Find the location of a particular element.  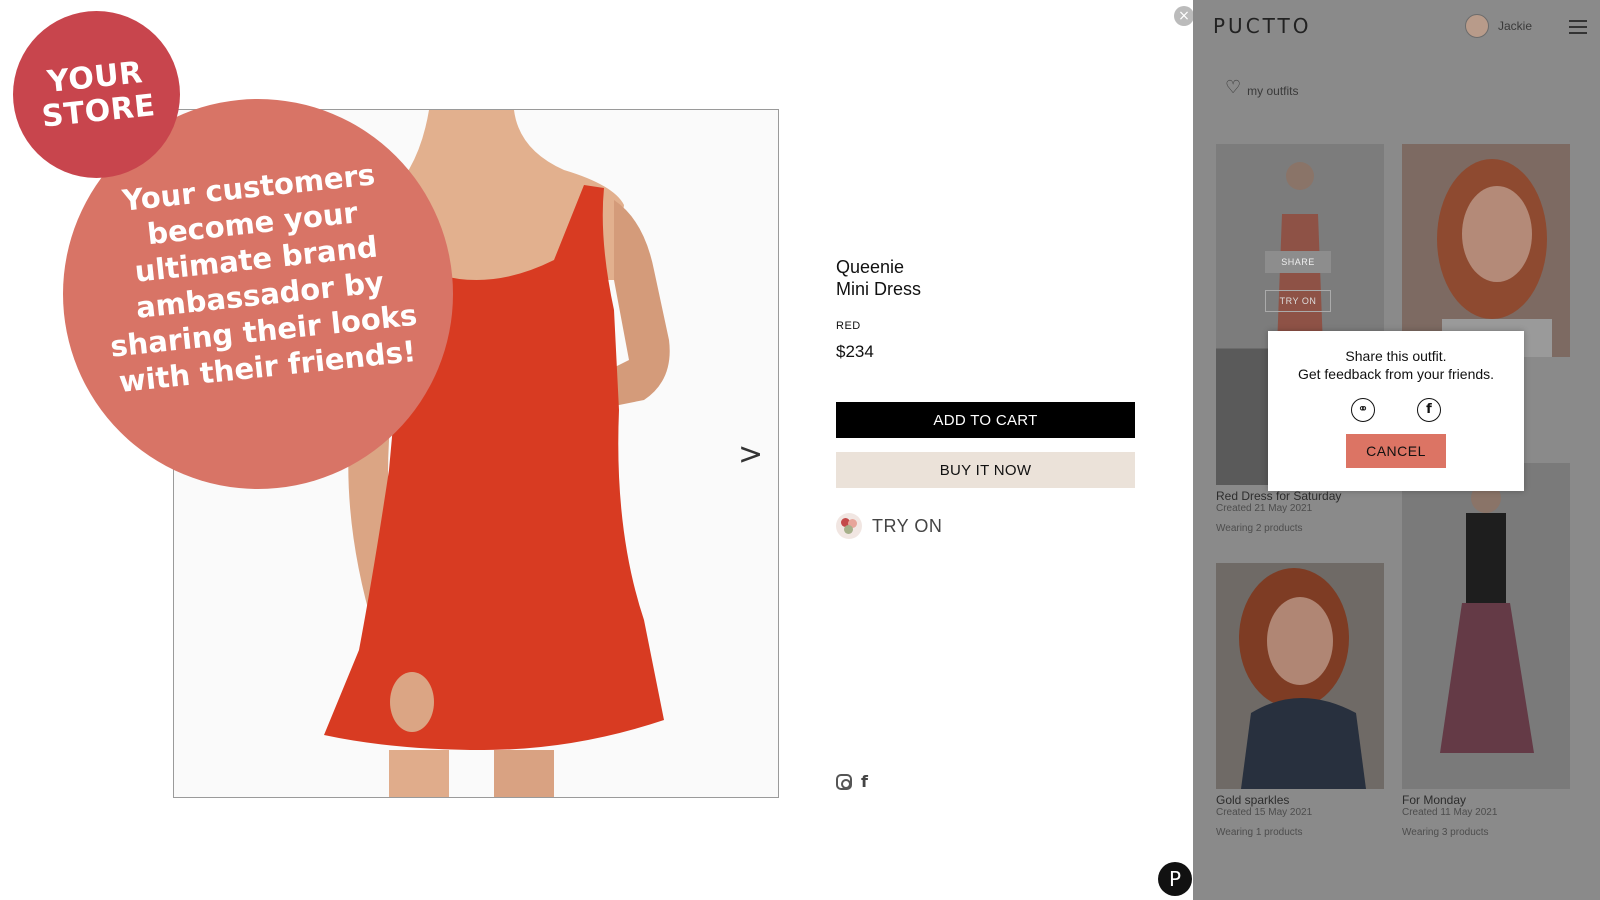

cancel-button: CANCEL is located at coordinates (1396, 451).